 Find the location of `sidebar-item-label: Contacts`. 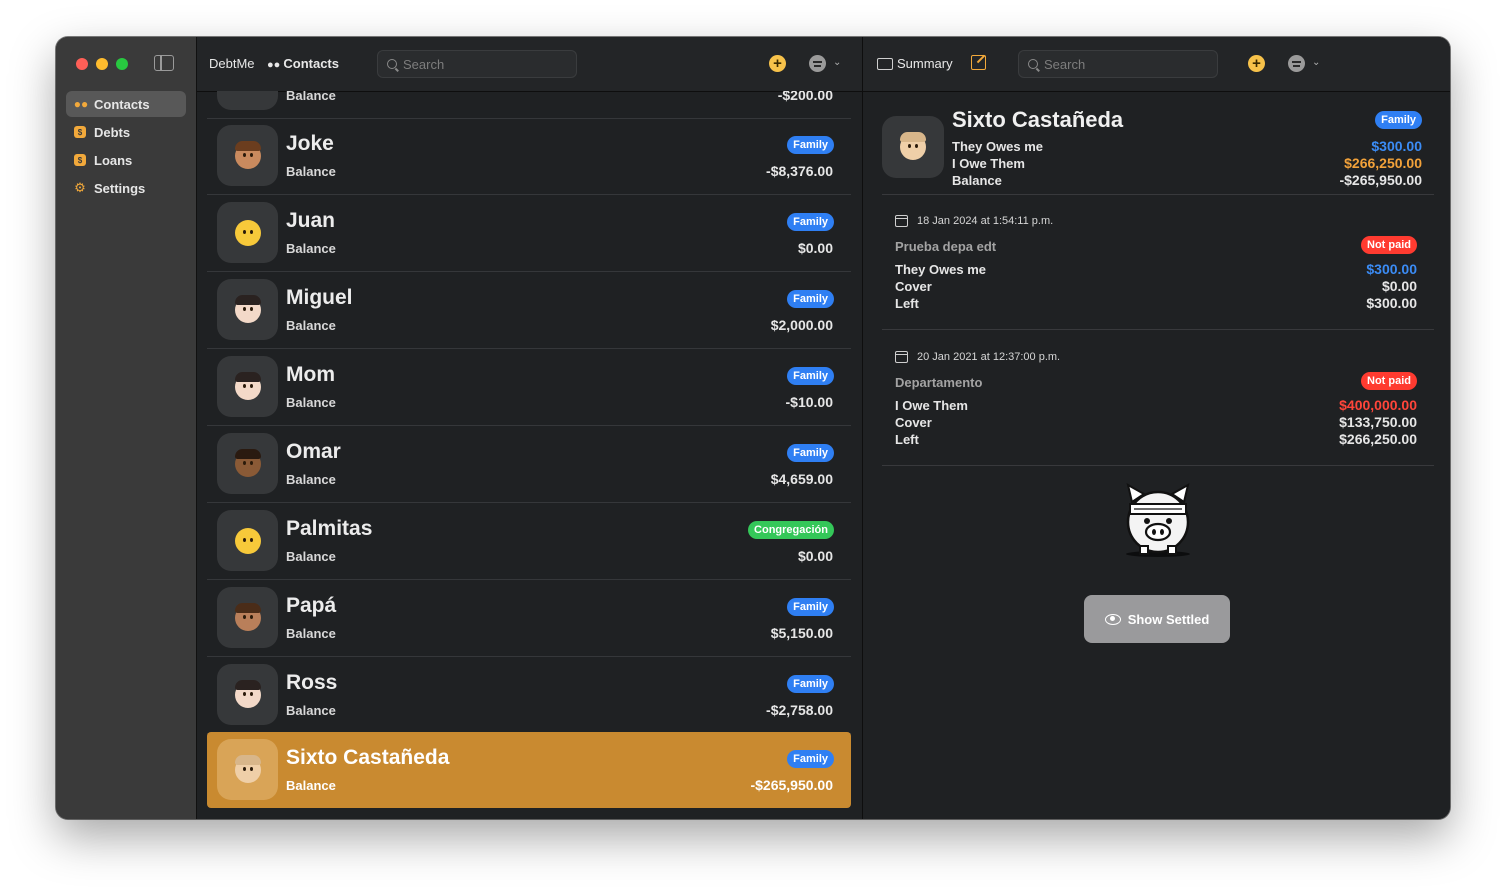

sidebar-item-label: Contacts is located at coordinates (122, 104).